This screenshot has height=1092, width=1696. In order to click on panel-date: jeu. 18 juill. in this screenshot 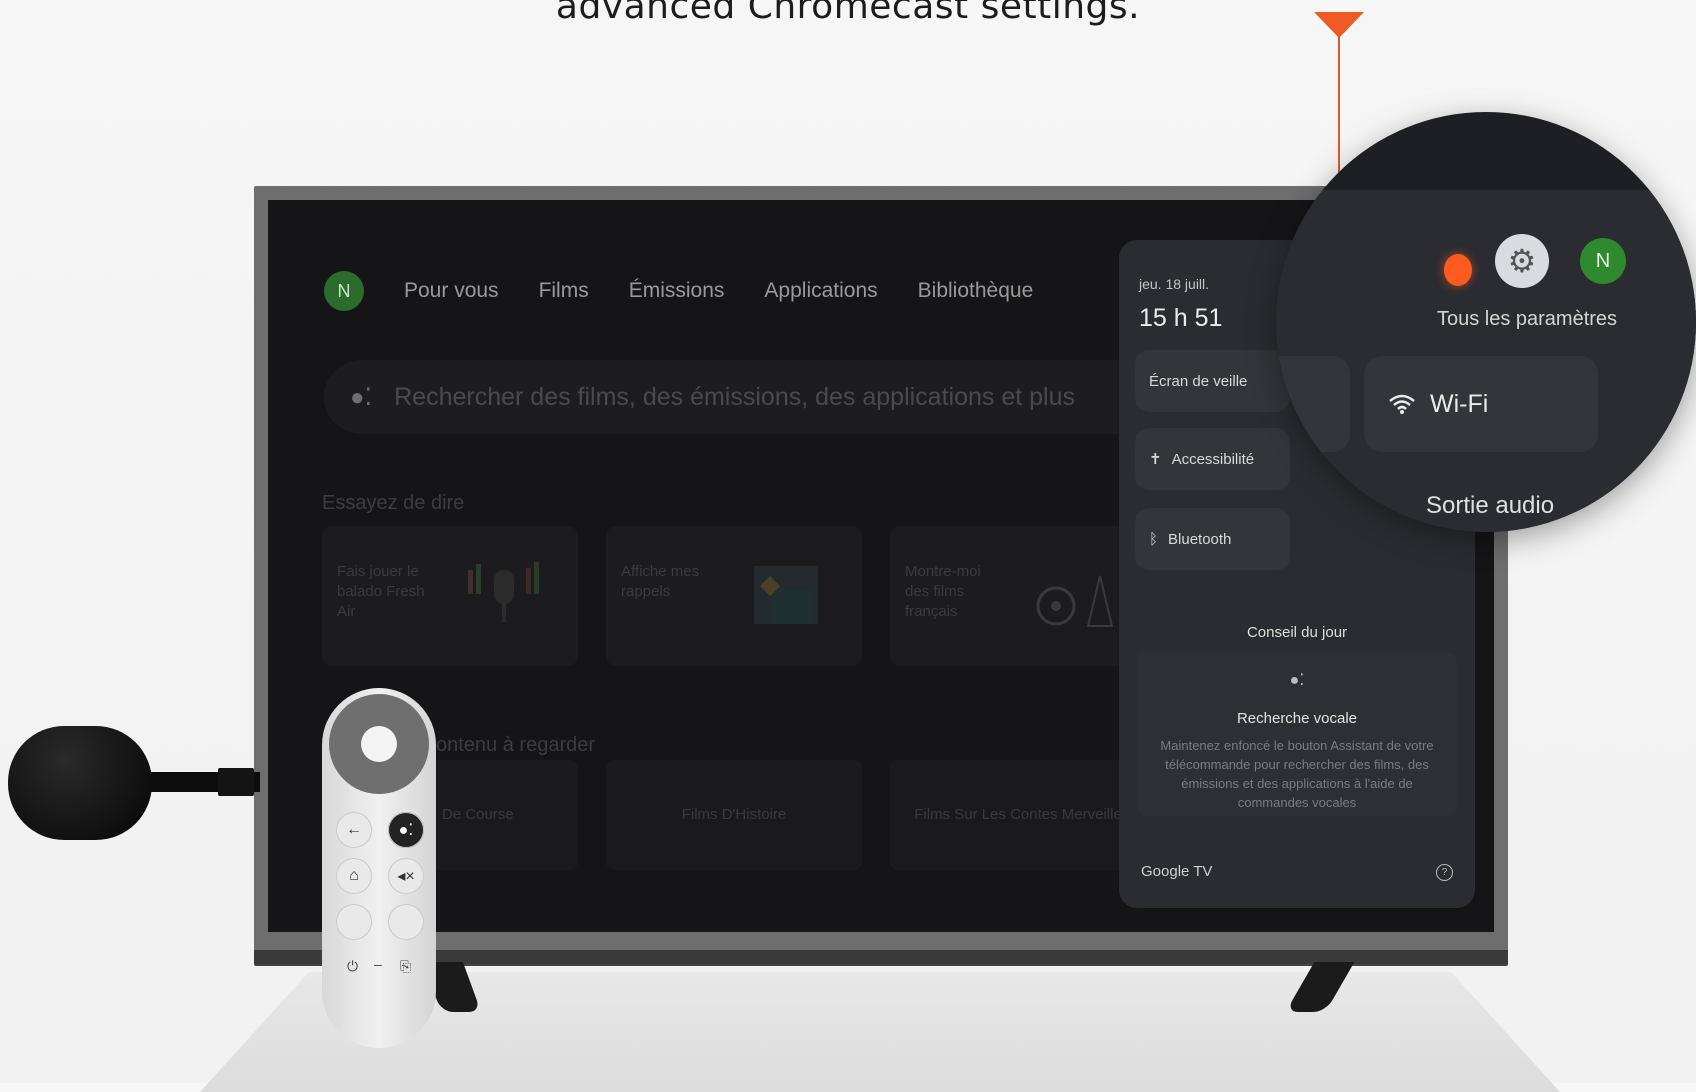, I will do `click(1174, 284)`.